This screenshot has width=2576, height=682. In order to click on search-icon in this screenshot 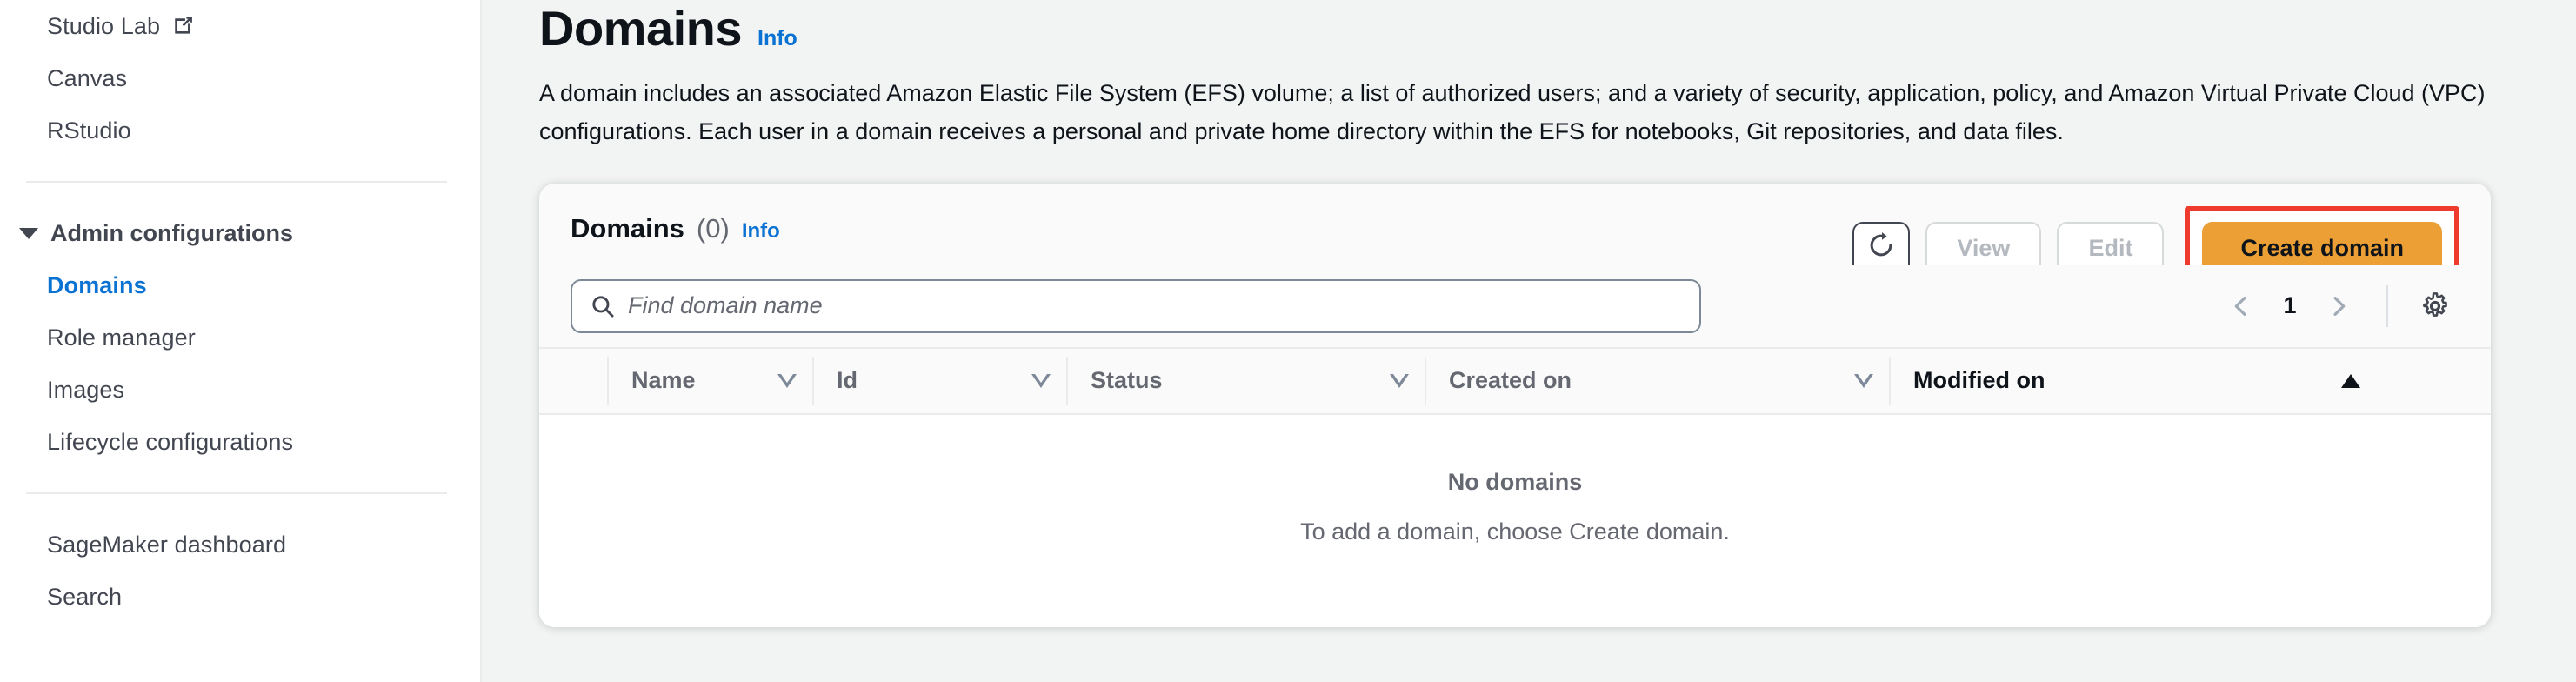, I will do `click(603, 306)`.